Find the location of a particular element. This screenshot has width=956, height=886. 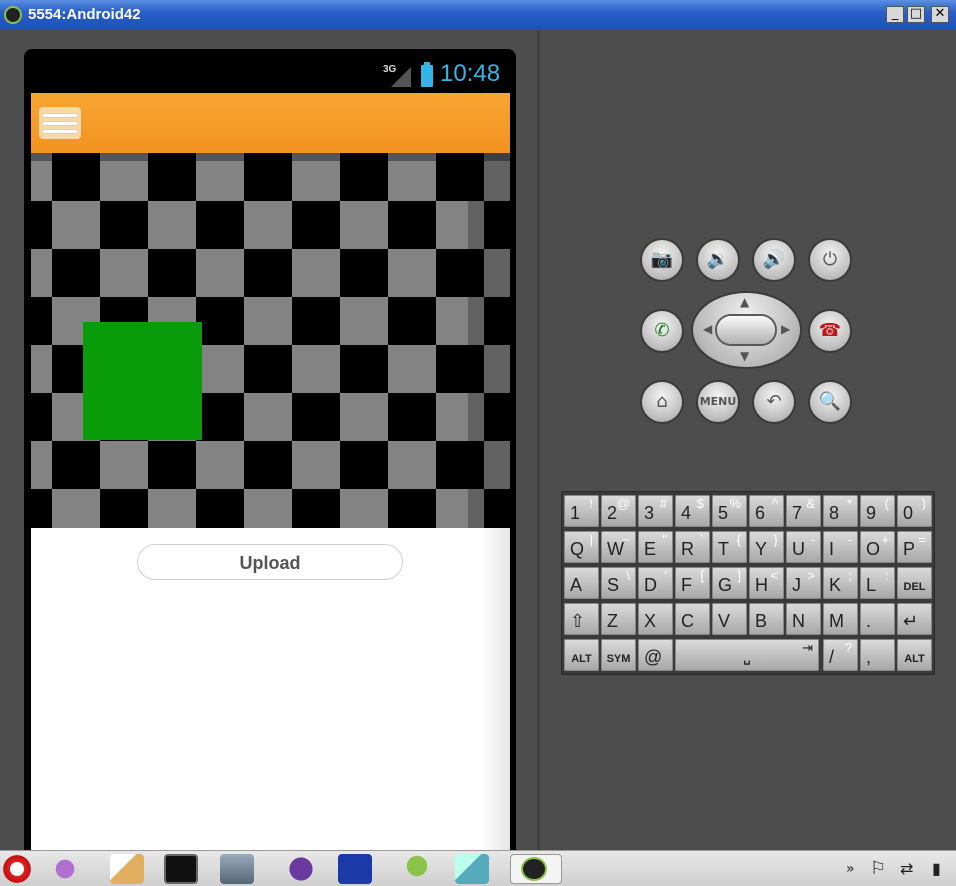

key-space: ␣ ⇥ is located at coordinates (747, 655).